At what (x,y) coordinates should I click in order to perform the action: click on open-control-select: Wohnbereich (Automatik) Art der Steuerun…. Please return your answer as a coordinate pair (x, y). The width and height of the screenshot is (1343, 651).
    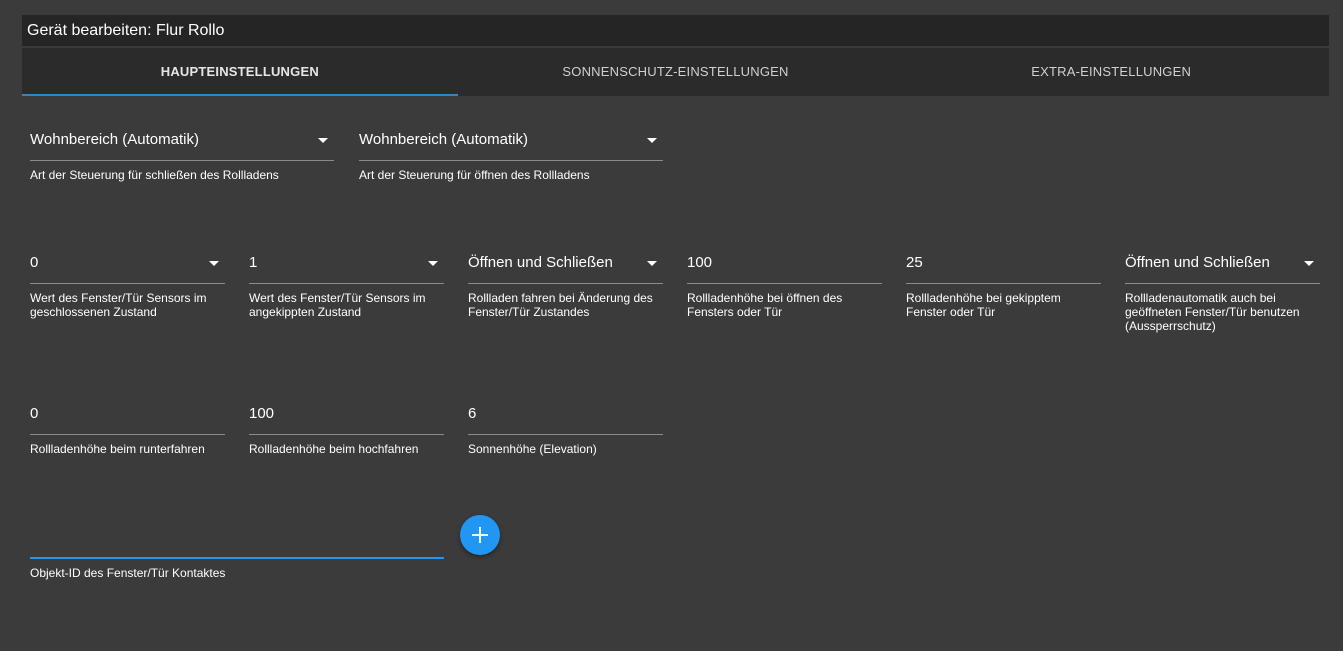
    Looking at the image, I should click on (511, 156).